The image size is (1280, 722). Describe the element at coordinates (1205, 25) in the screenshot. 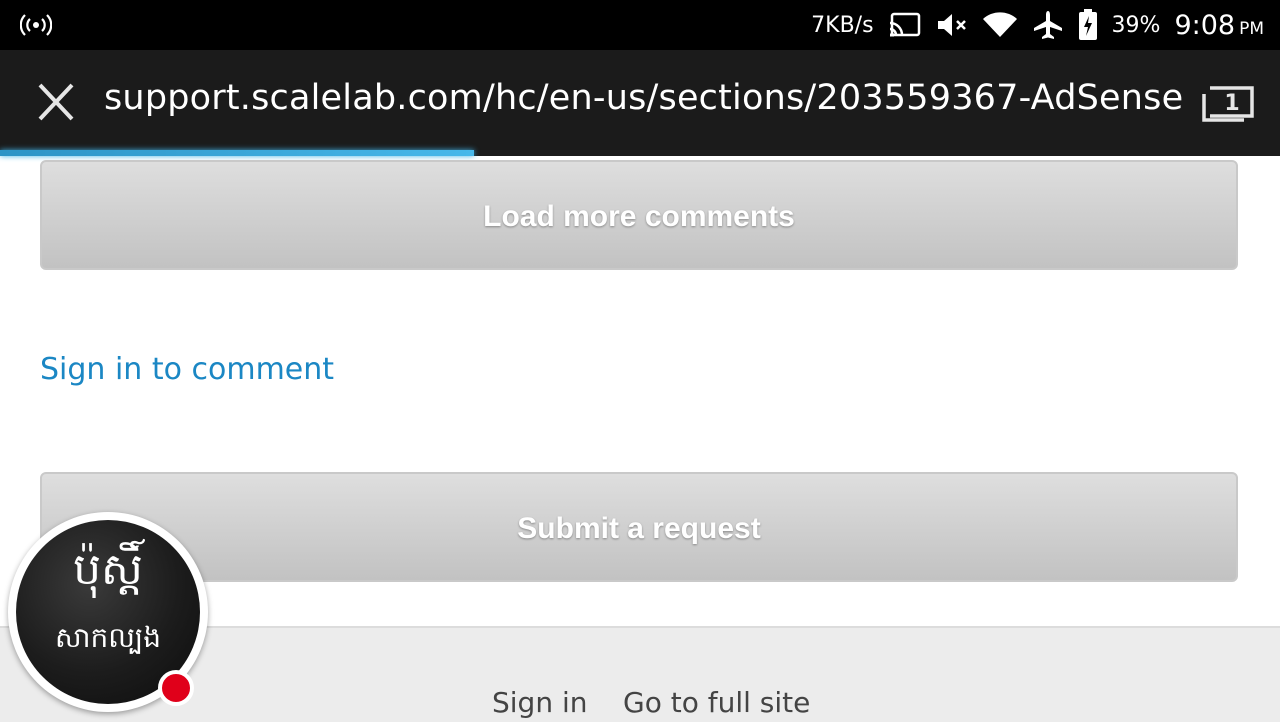

I see `clock-time: 9:08` at that location.